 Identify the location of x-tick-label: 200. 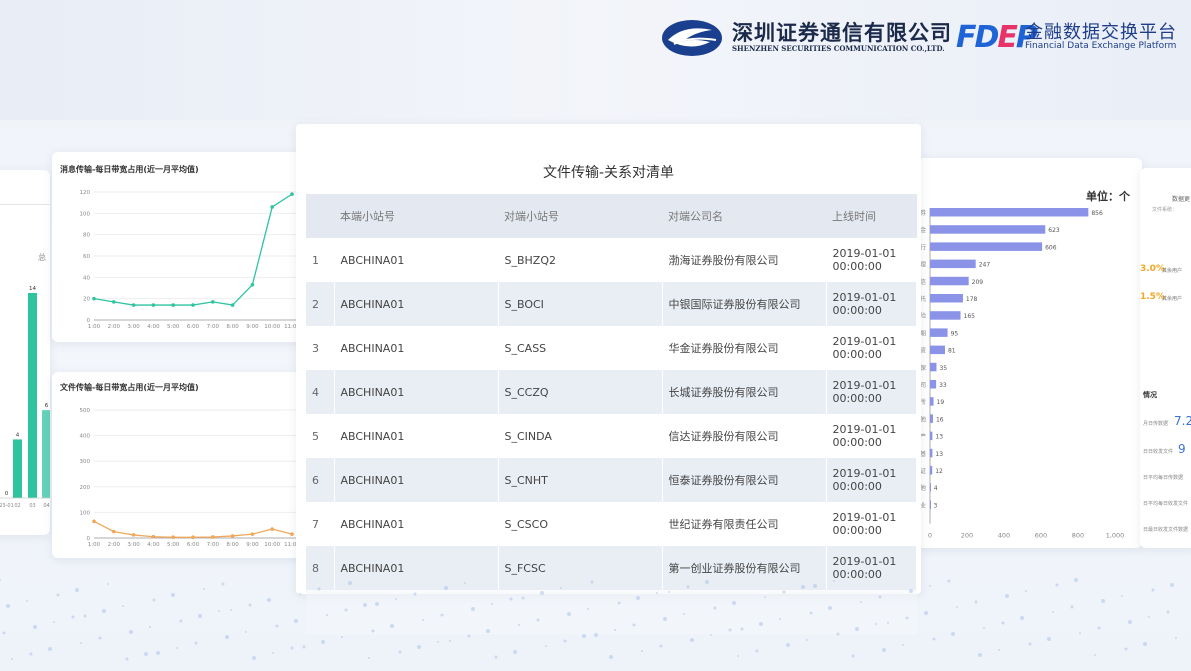
(967, 536).